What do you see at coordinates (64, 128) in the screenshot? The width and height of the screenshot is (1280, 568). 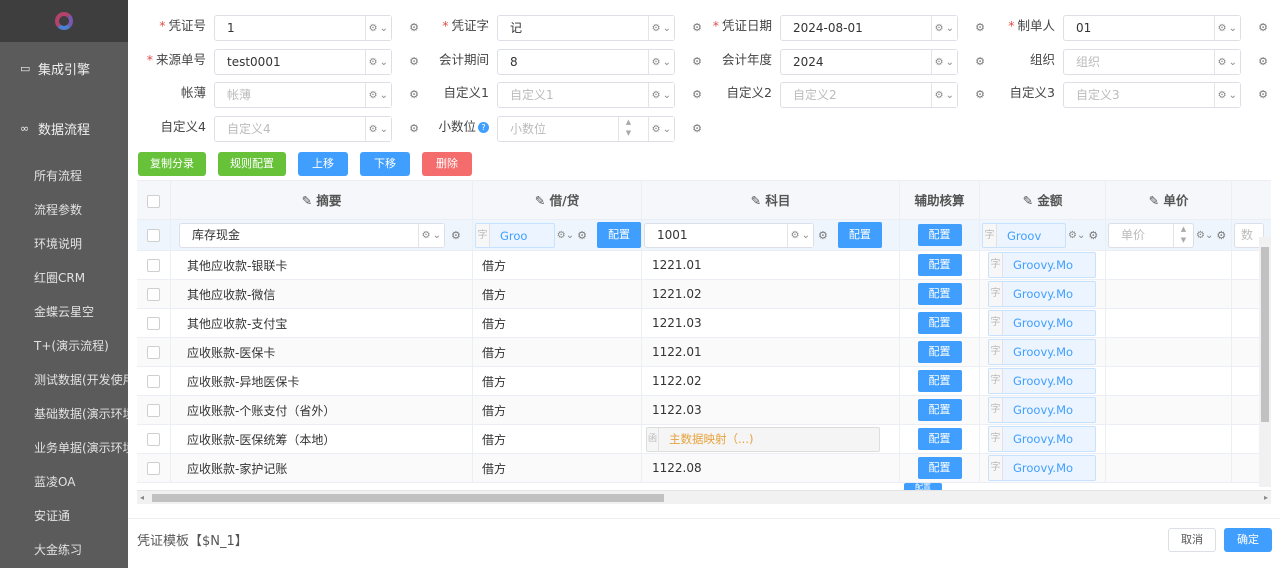 I see `sidebar-item-data-flow: ∞ 数据流程` at bounding box center [64, 128].